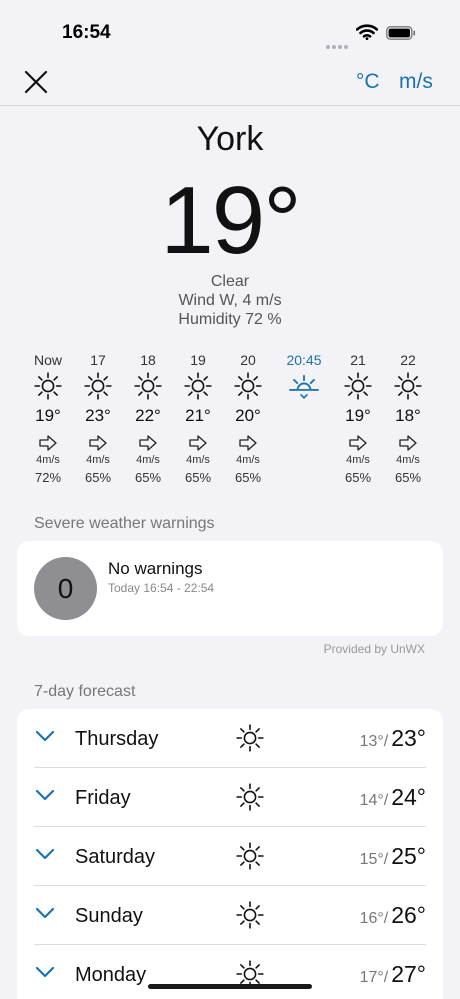 The width and height of the screenshot is (460, 999). I want to click on forecast-temperature-range: 15°/25°, so click(393, 856).